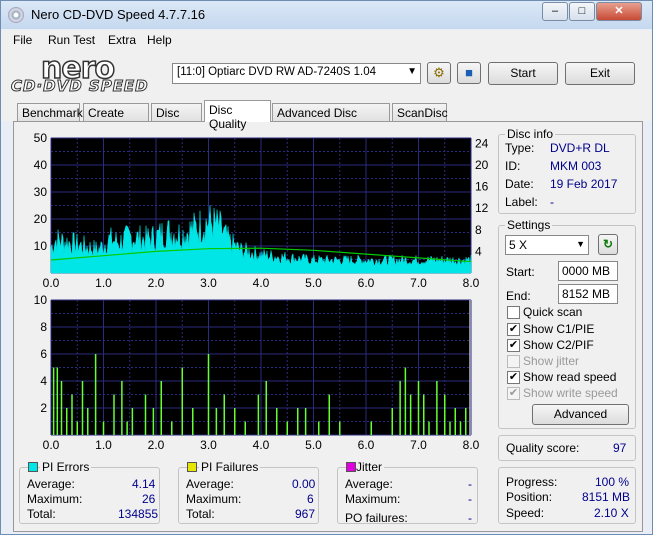 The image size is (653, 536). What do you see at coordinates (482, 208) in the screenshot?
I see `y-right-tick-label: 12` at bounding box center [482, 208].